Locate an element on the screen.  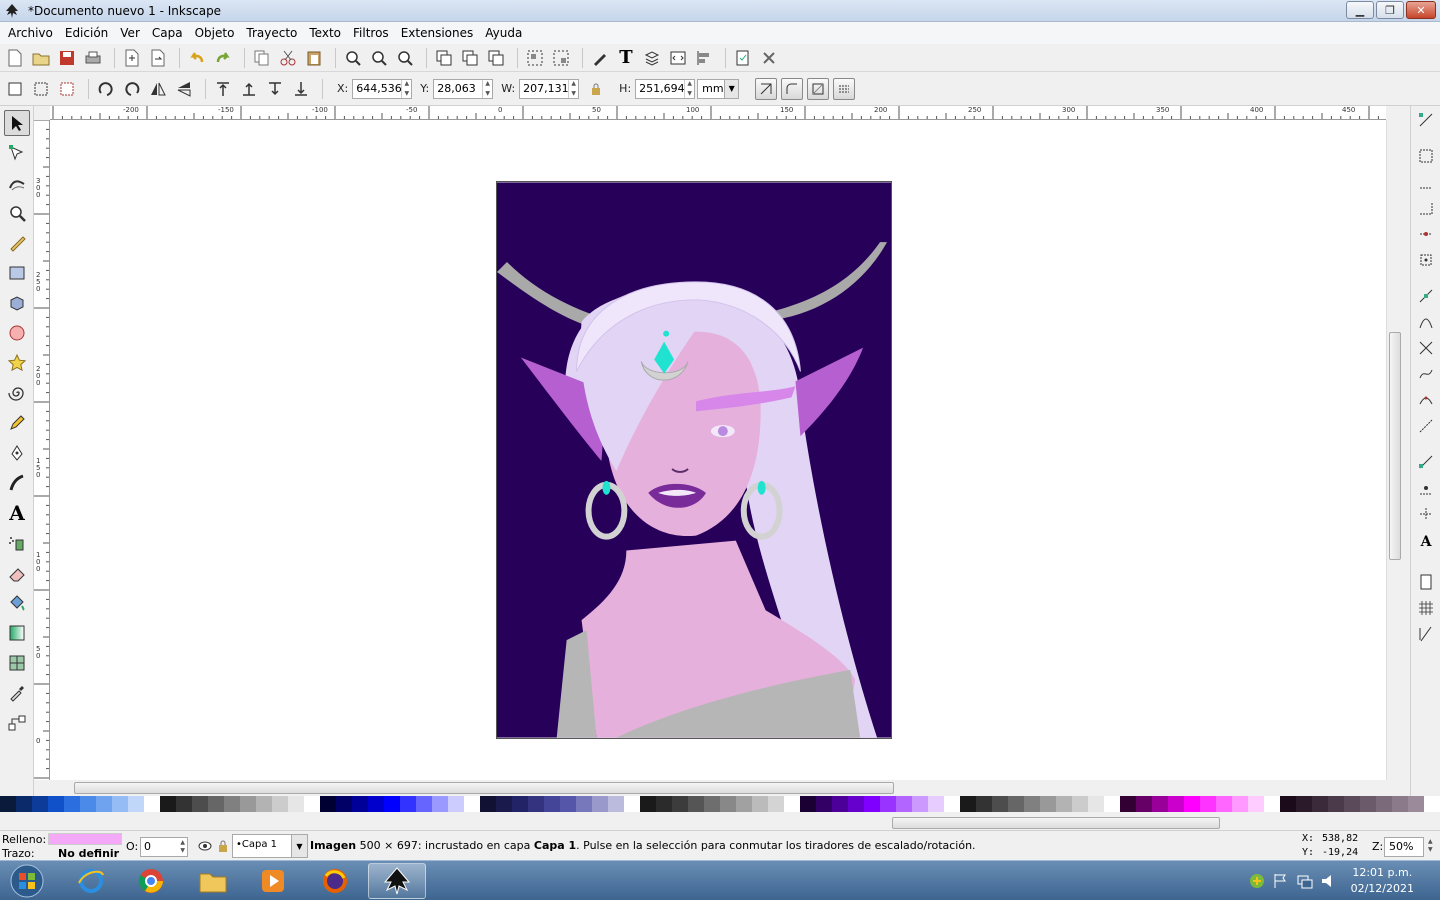
snap-intersection-icon is located at coordinates (1426, 348).